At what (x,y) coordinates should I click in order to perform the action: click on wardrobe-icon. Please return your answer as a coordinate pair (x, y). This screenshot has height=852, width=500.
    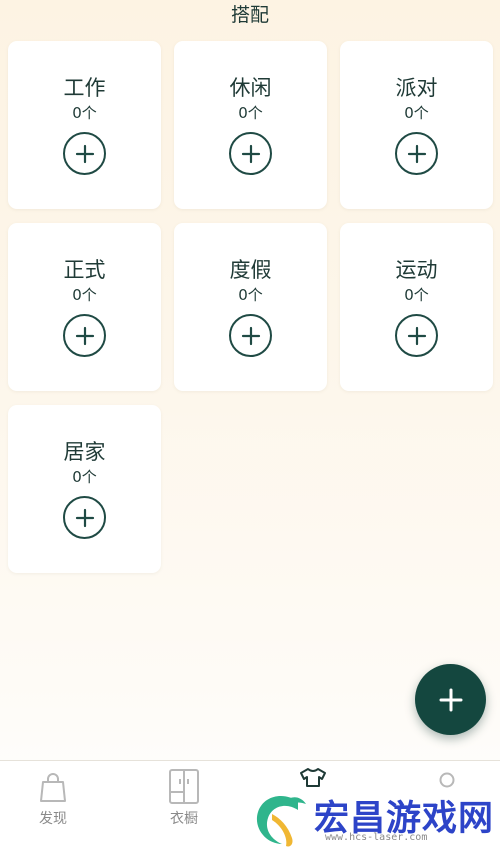
    Looking at the image, I should click on (184, 786).